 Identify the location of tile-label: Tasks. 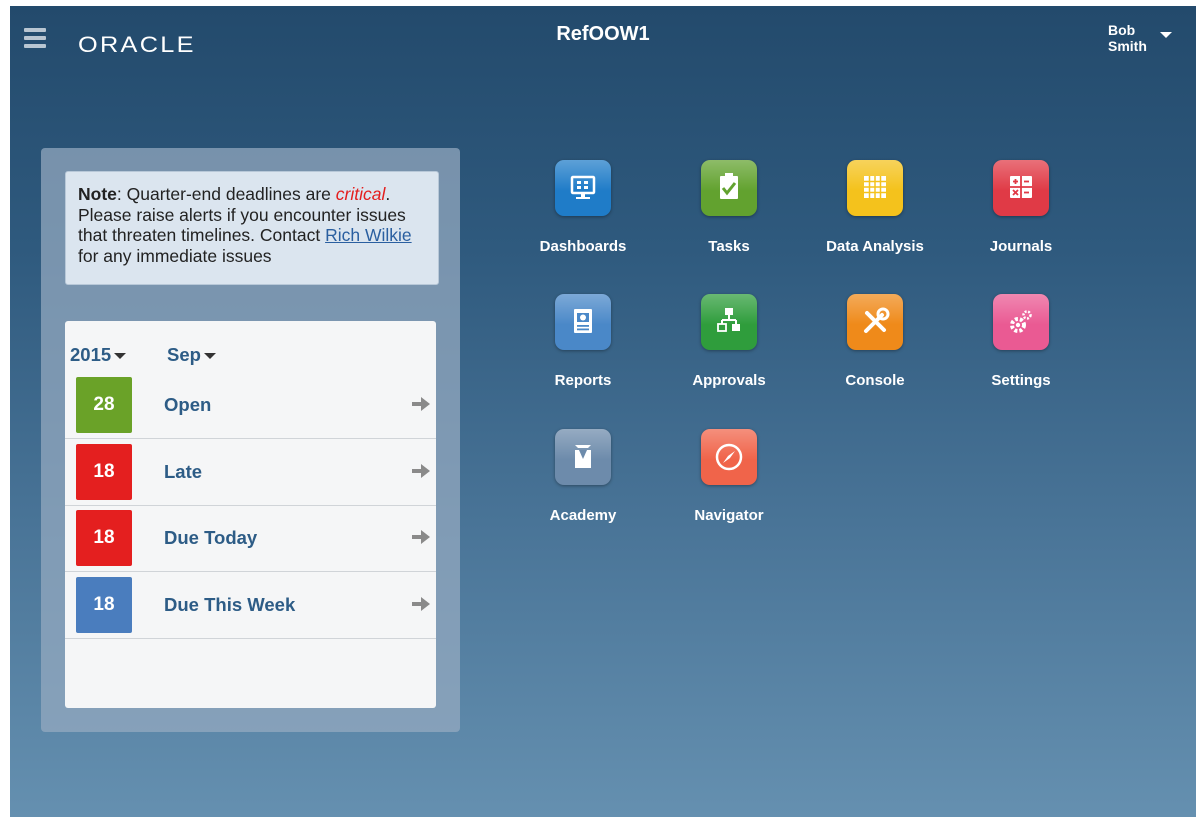
(729, 246).